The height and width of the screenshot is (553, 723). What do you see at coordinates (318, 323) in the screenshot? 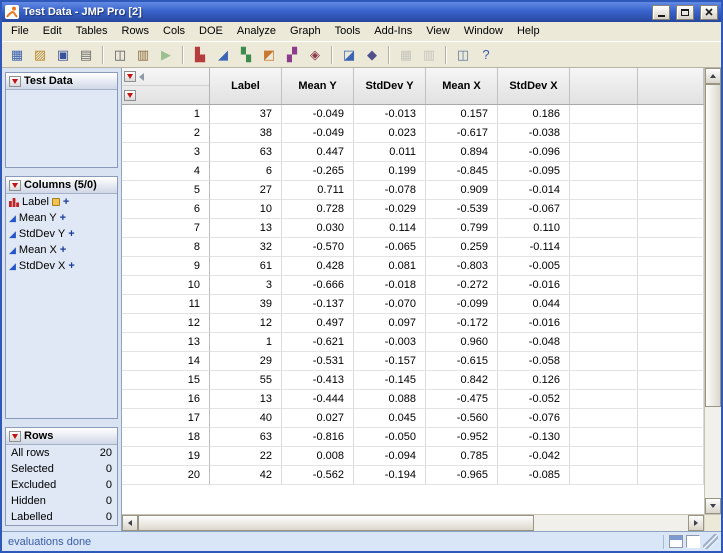
I see `data-cell: 0.497` at bounding box center [318, 323].